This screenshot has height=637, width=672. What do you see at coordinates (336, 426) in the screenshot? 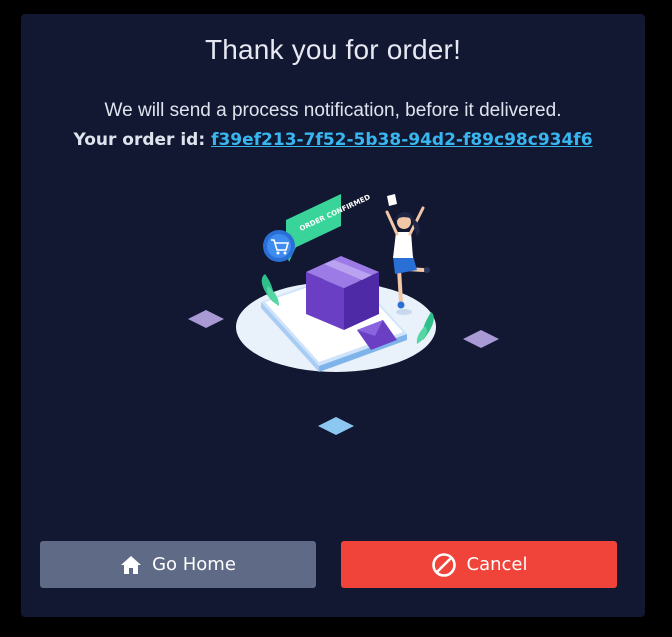
I see `decor-diamond-bottom` at bounding box center [336, 426].